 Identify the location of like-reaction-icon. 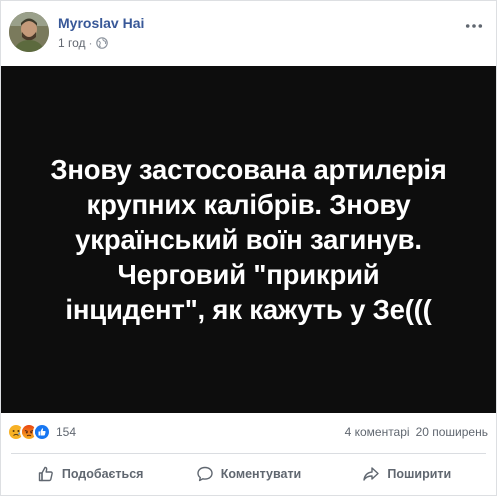
(42, 432).